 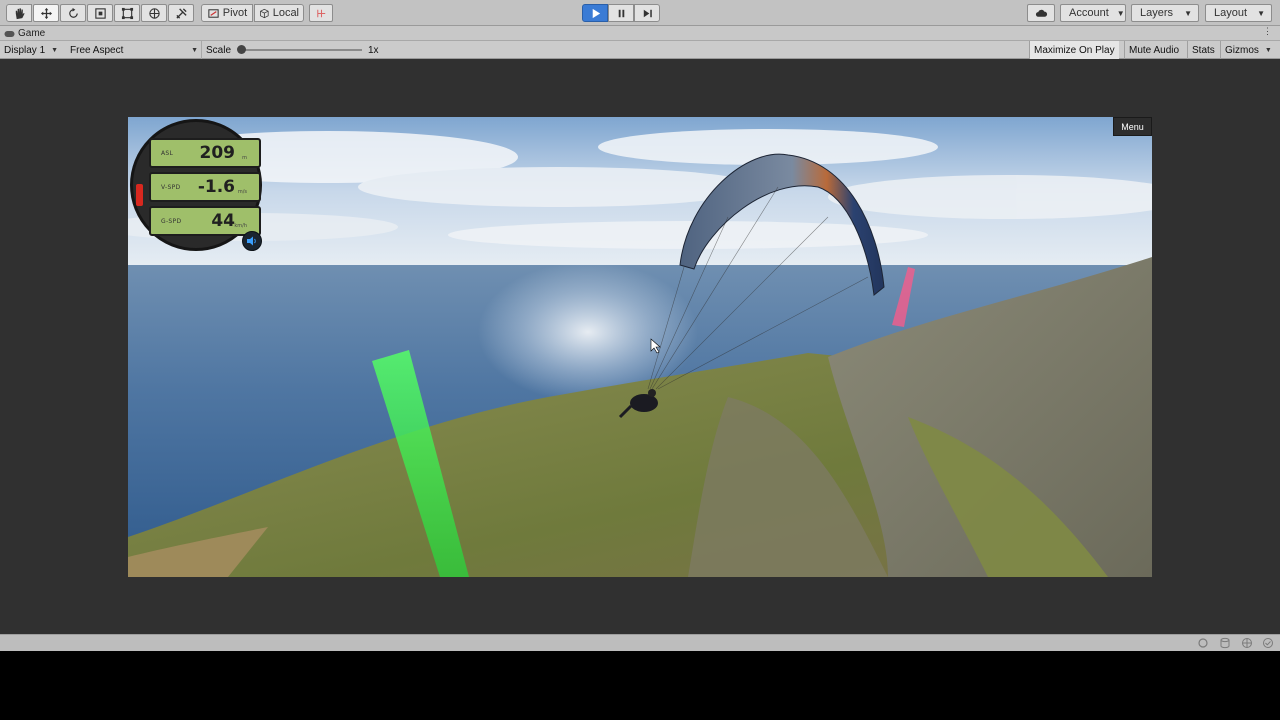 I want to click on local-cube-icon, so click(x=264, y=13).